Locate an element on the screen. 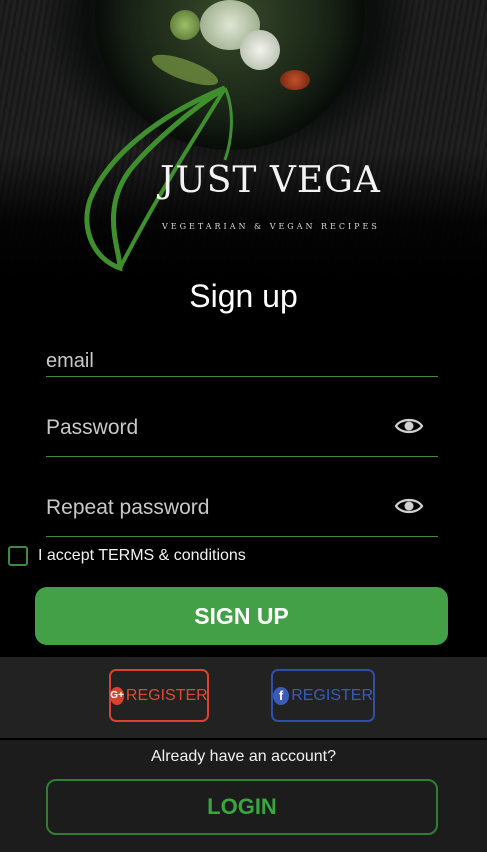 The image size is (487, 852). sign-up-button: SIGN UP is located at coordinates (241, 616).